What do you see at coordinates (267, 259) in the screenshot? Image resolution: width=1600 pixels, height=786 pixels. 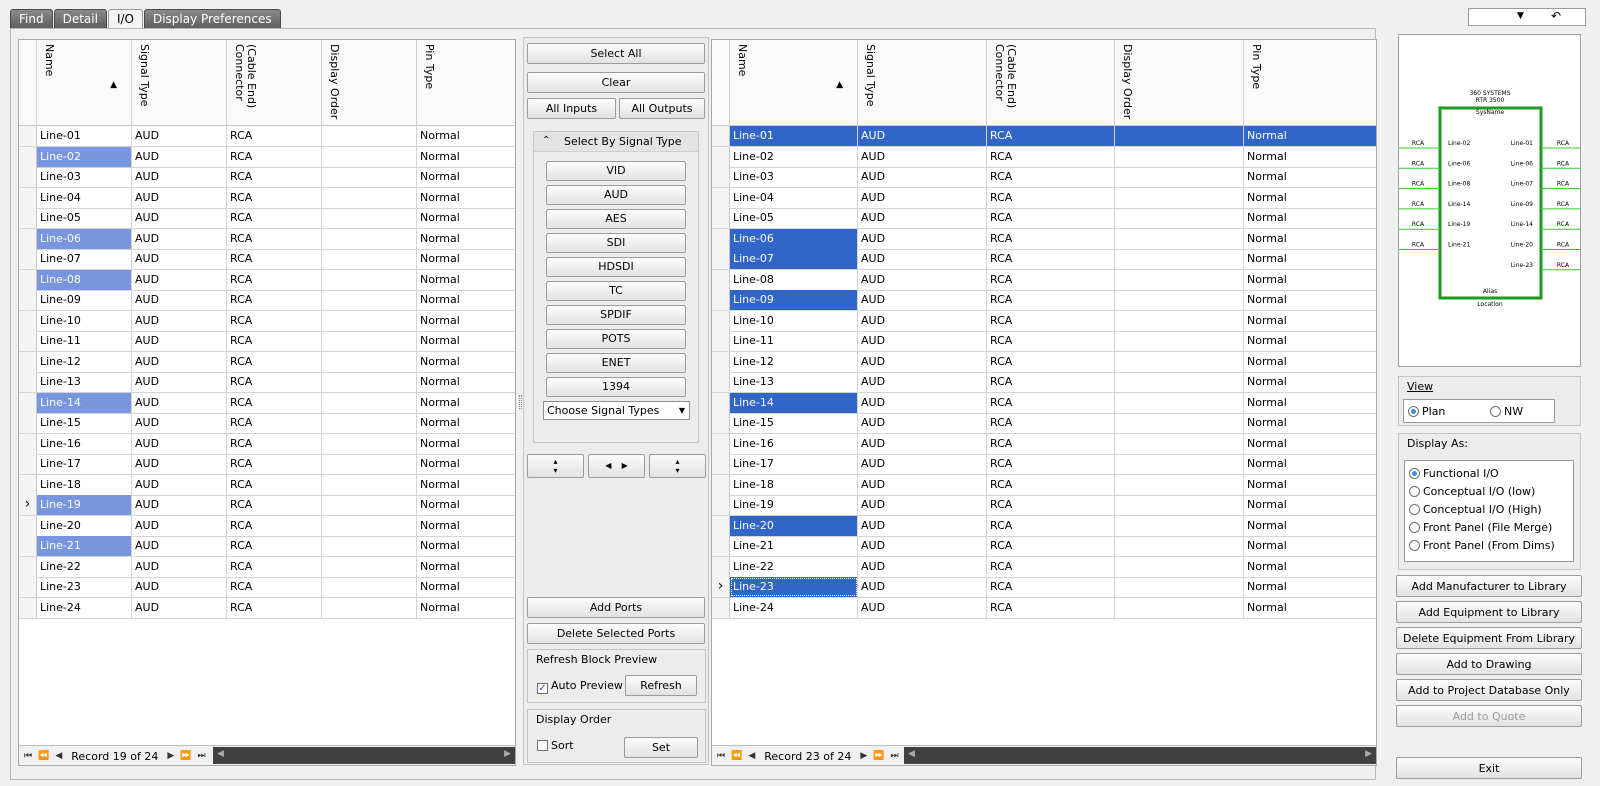 I see `table-row: Line-07 AUD RCA Normal` at bounding box center [267, 259].